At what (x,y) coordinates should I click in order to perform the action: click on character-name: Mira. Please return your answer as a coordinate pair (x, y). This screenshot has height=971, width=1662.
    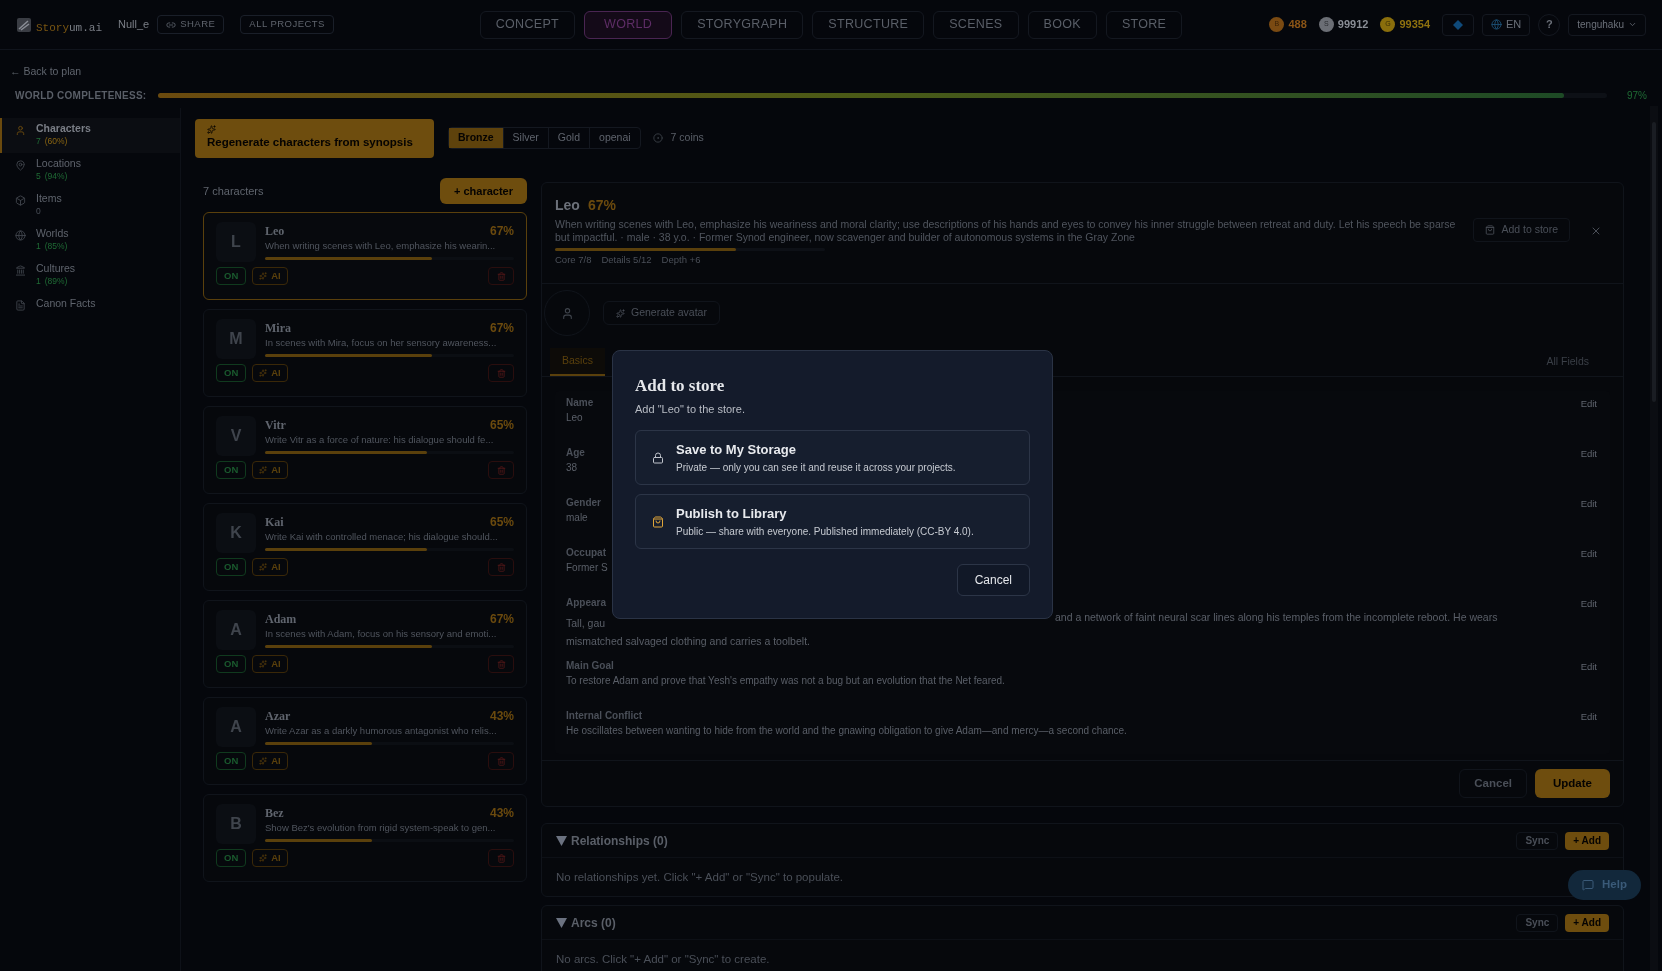
    Looking at the image, I should click on (278, 328).